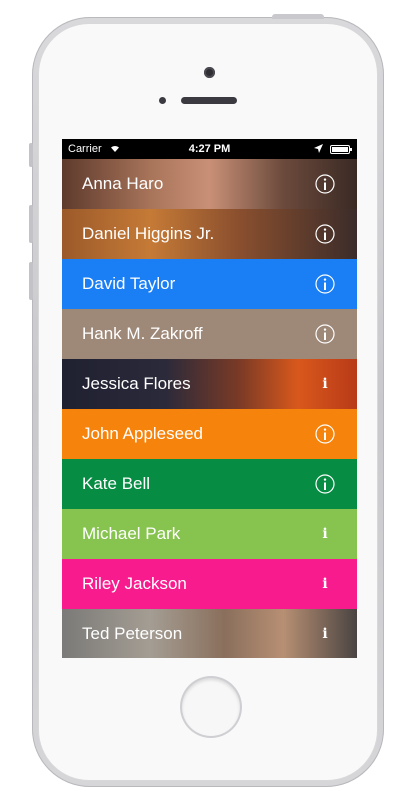 The width and height of the screenshot is (417, 800). Describe the element at coordinates (209, 100) in the screenshot. I see `earpiece-speaker` at that location.